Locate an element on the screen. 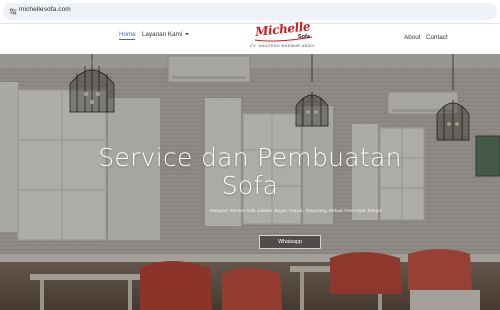  url-field: michellesofa.com is located at coordinates (250, 11).